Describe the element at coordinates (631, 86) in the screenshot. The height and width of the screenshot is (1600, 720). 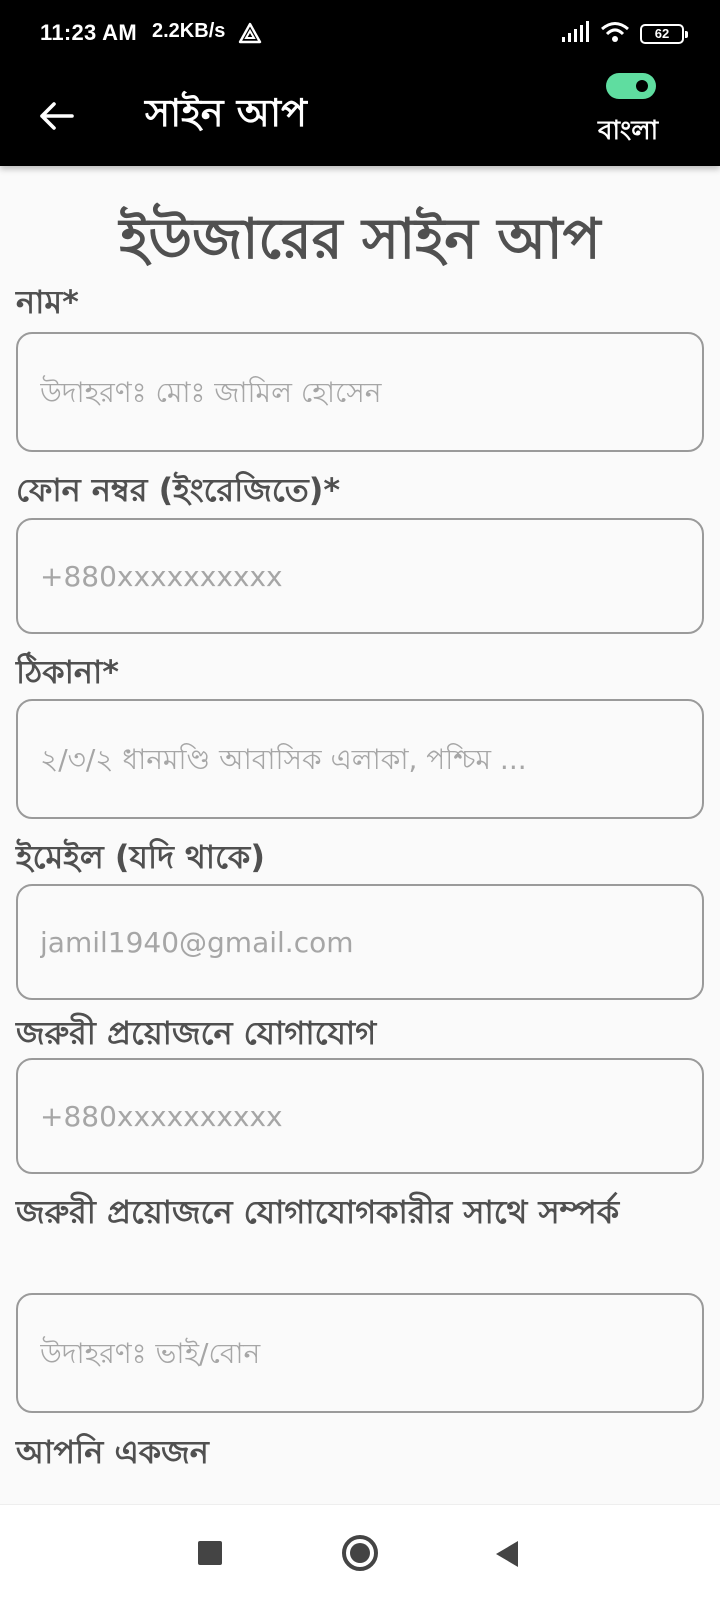
I see `language-toggle` at that location.